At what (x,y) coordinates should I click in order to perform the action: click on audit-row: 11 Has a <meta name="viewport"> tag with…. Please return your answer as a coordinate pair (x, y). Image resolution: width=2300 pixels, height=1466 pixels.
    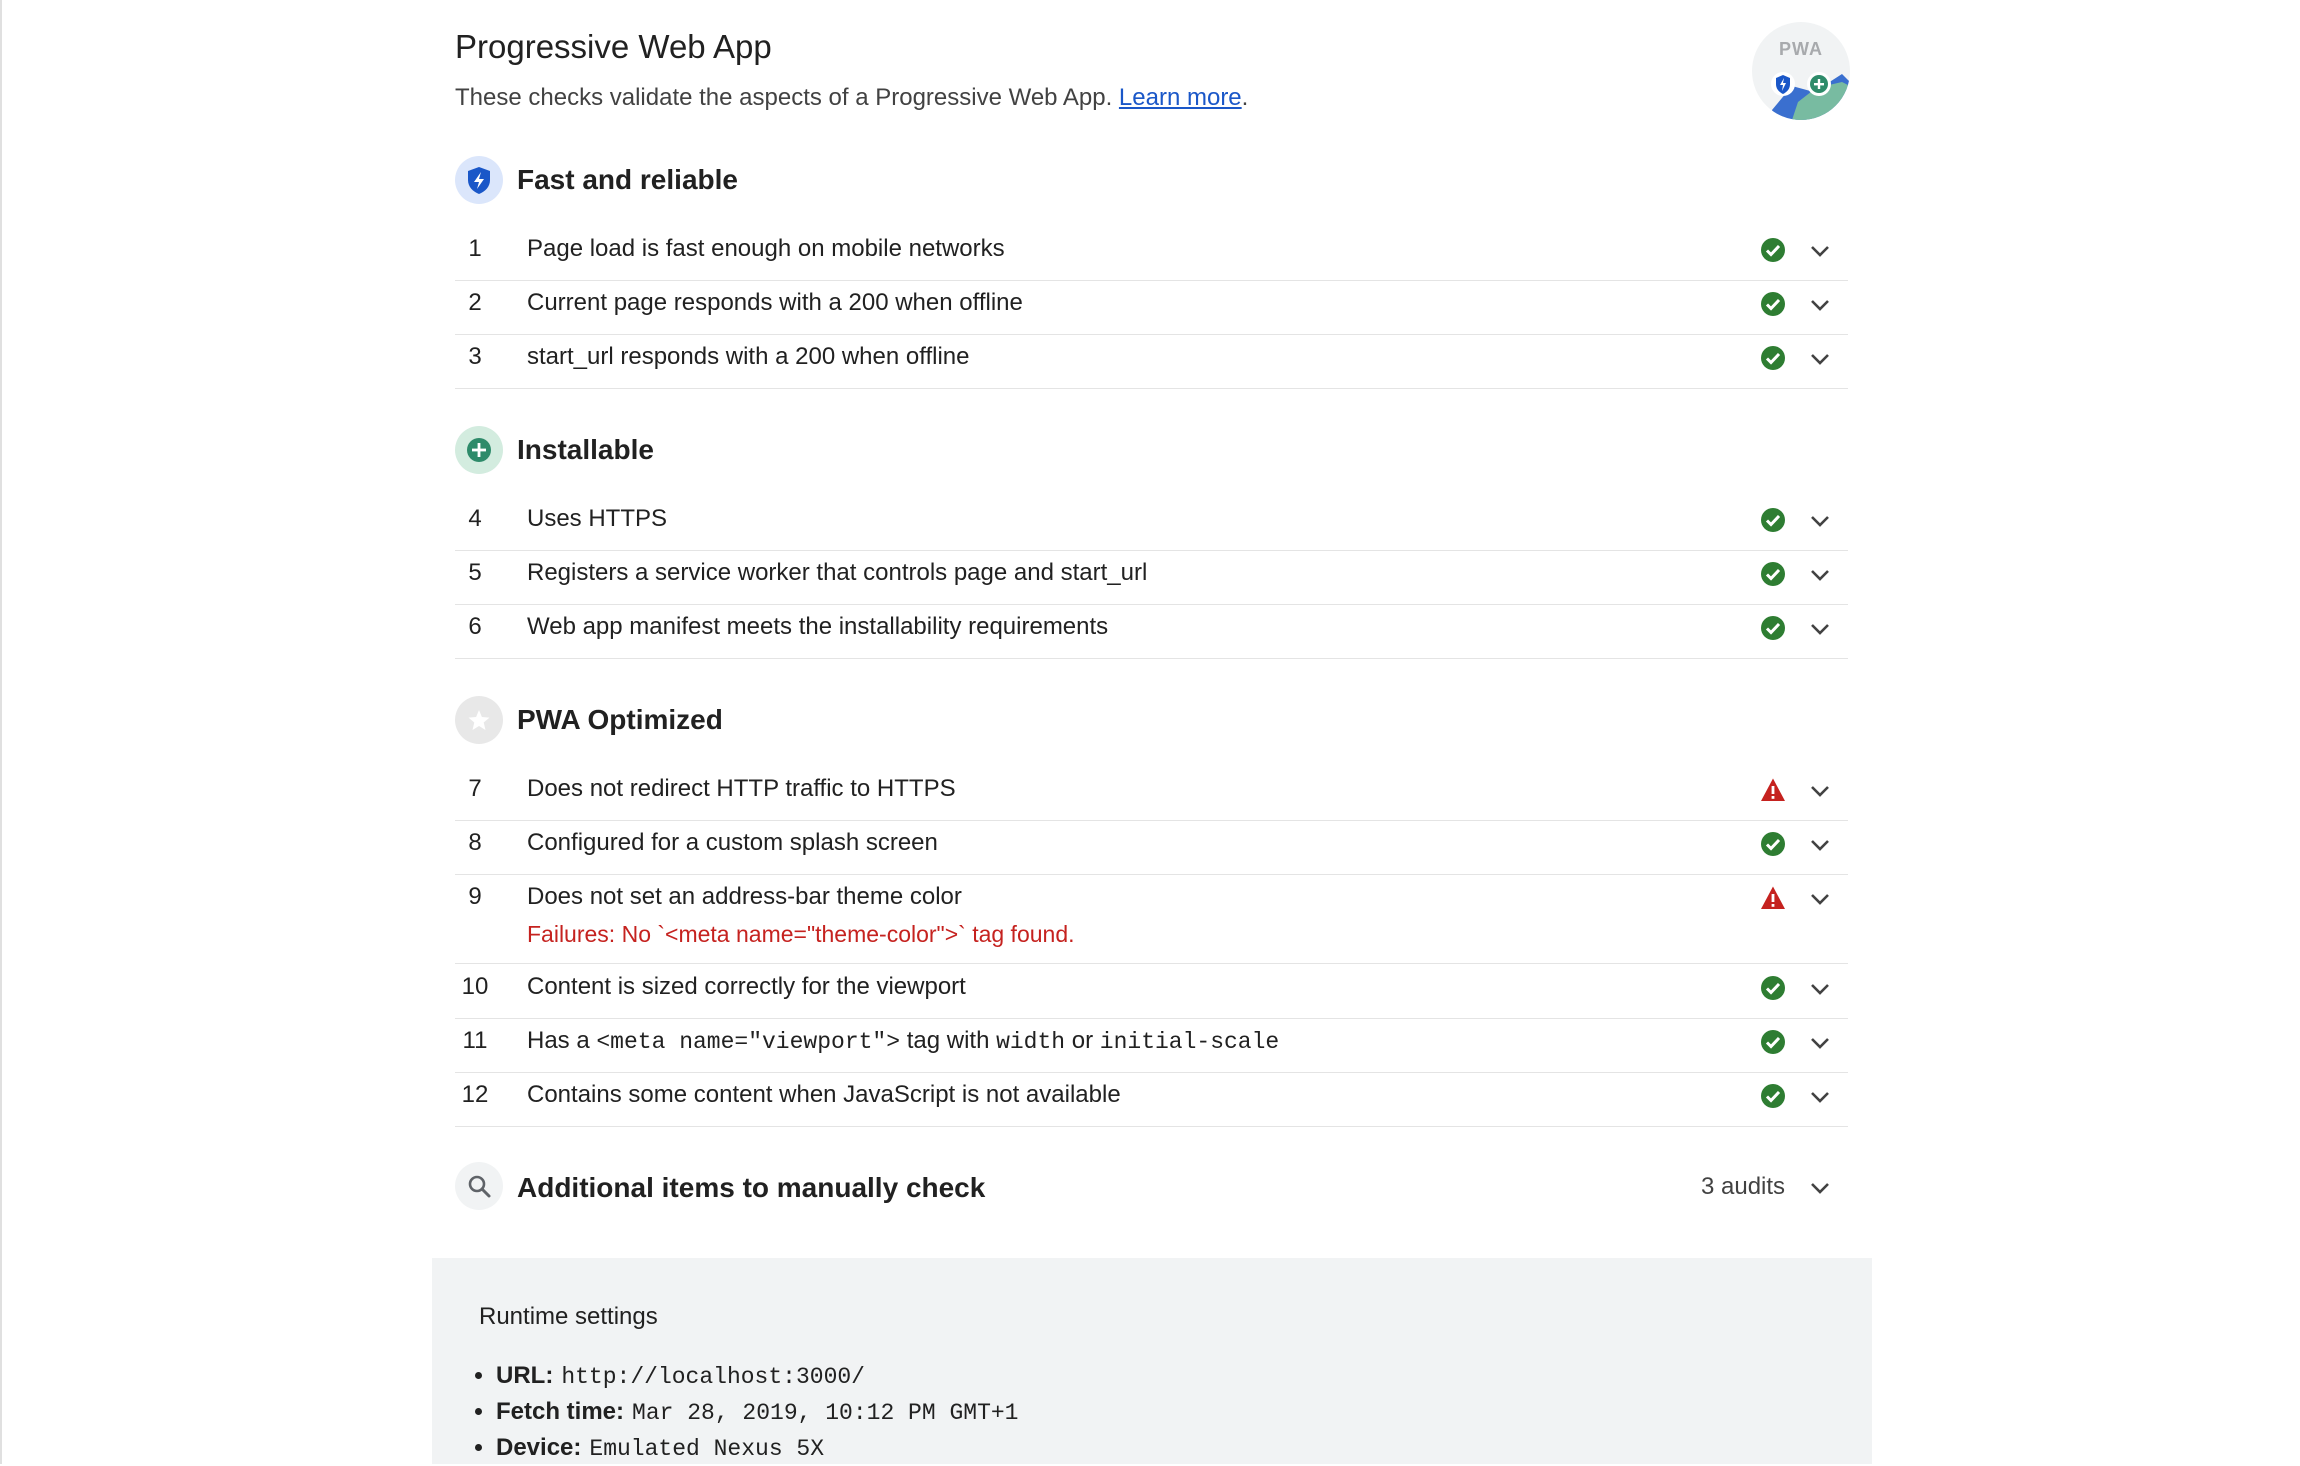
    Looking at the image, I should click on (1151, 1050).